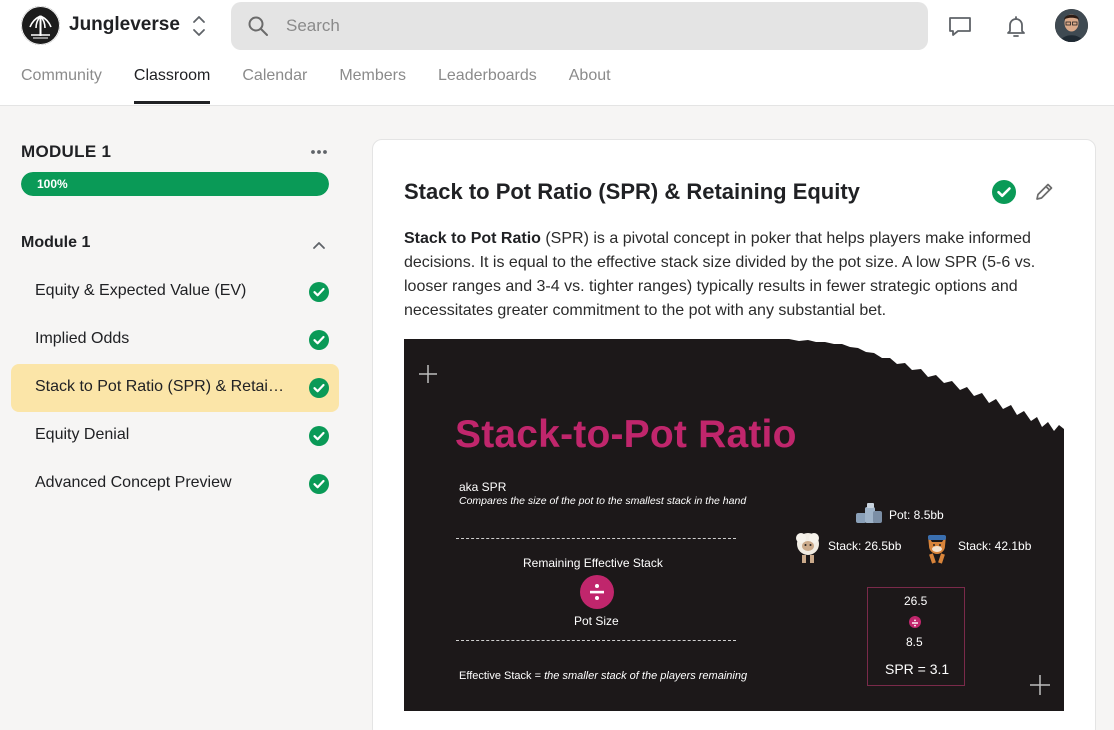 Image resolution: width=1114 pixels, height=730 pixels. Describe the element at coordinates (175, 340) in the screenshot. I see `lesson-item: Implied Odds` at that location.